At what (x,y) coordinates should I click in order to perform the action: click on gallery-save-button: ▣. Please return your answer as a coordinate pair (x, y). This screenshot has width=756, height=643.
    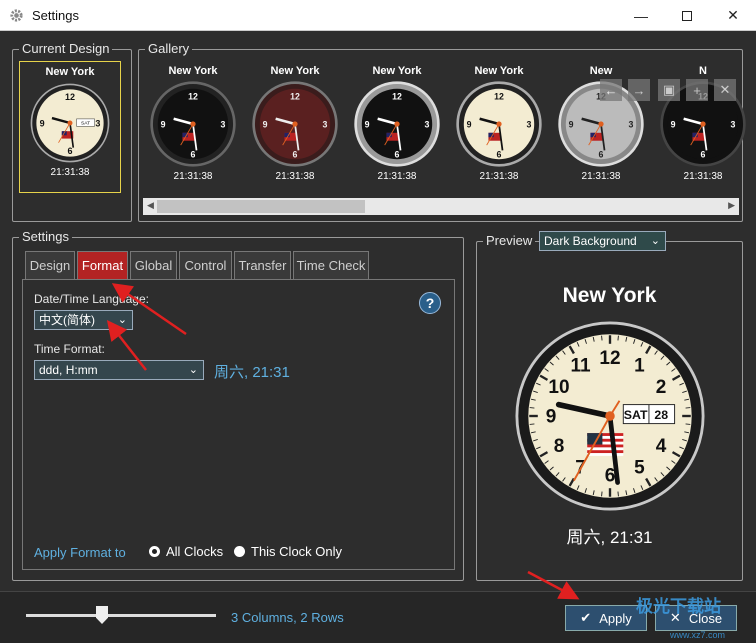
    Looking at the image, I should click on (669, 90).